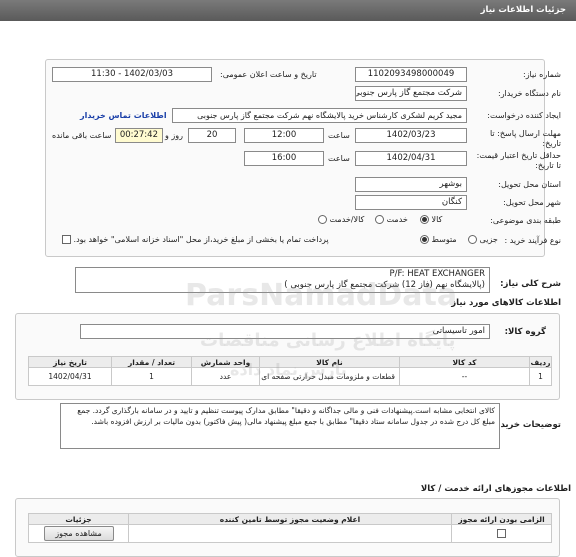 Image resolution: width=576 pixels, height=557 pixels. Describe the element at coordinates (225, 362) in the screenshot. I see `col-unit: واحد شمارش` at that location.